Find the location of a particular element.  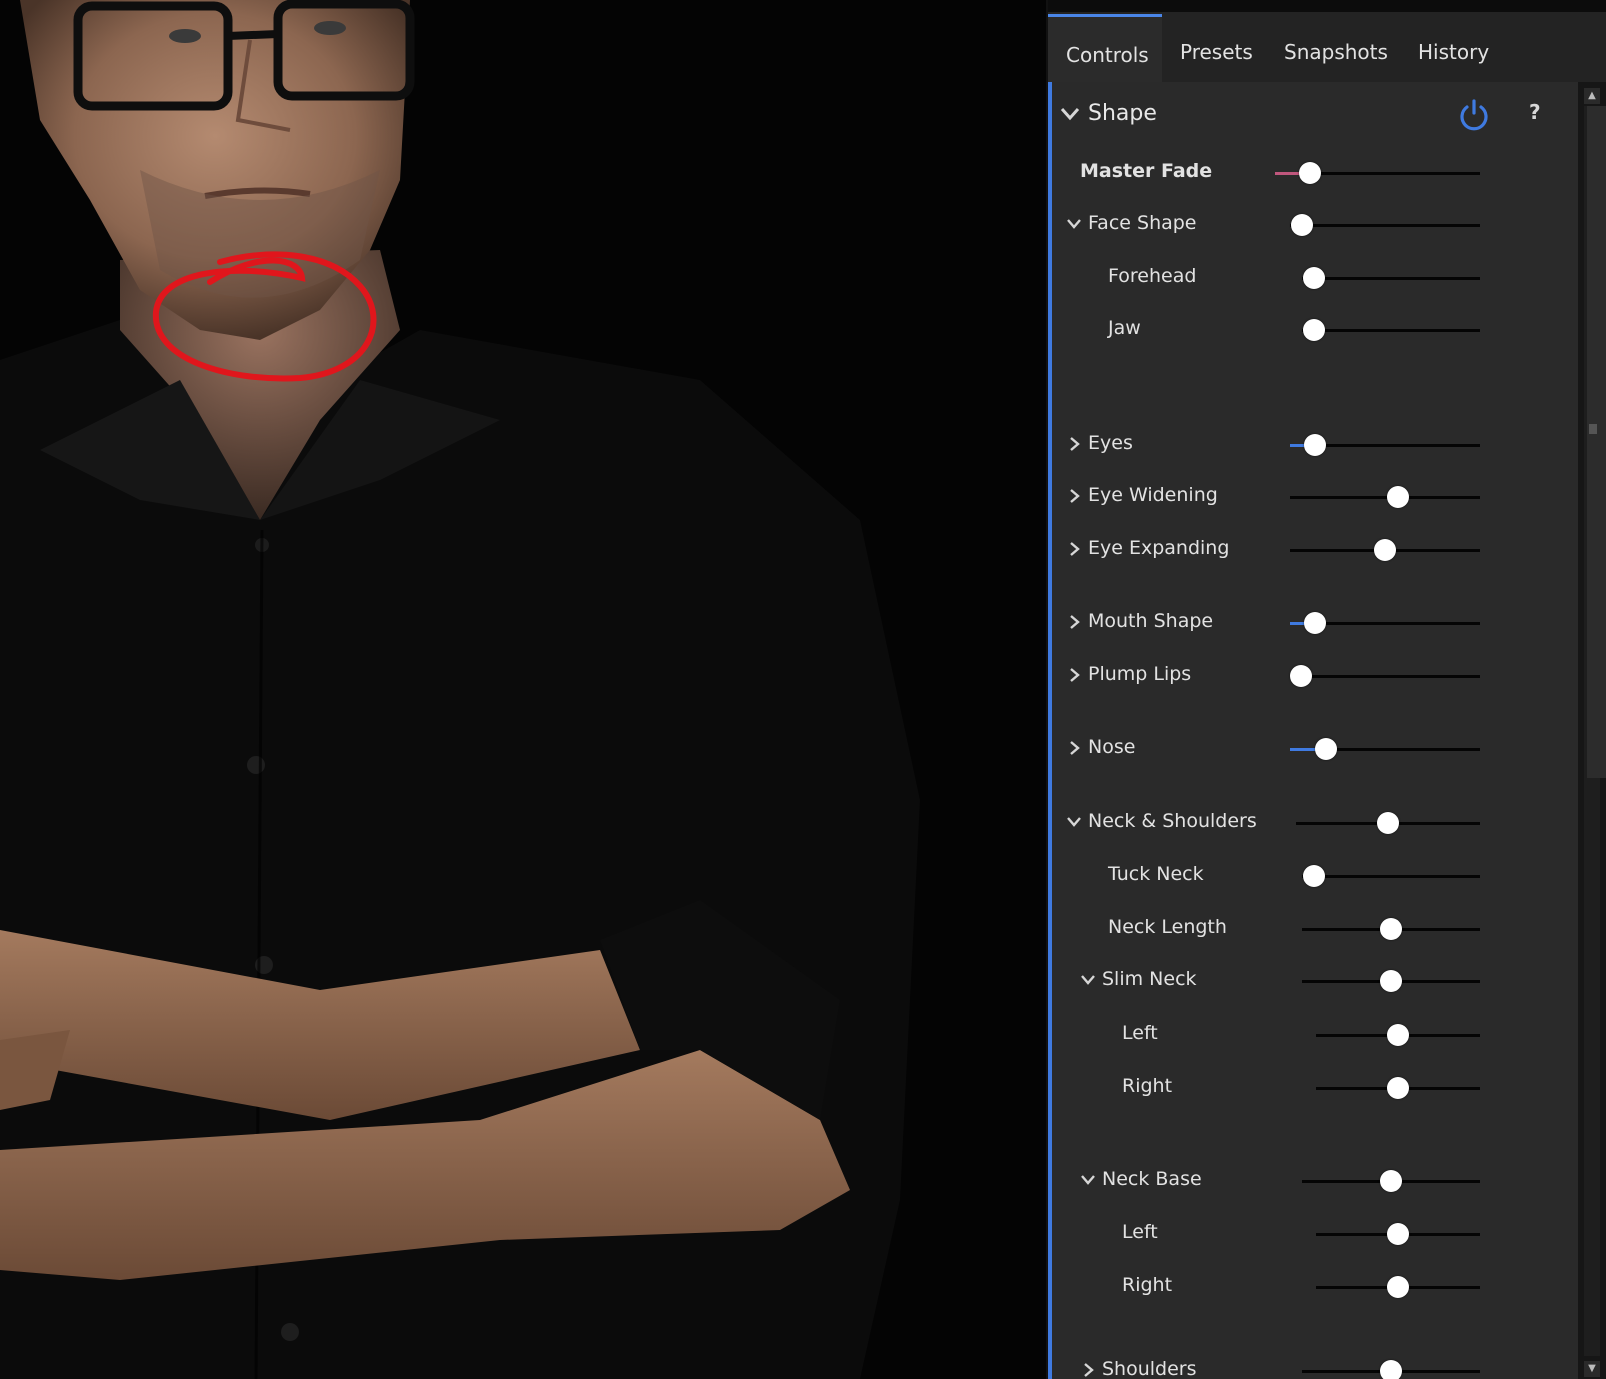

slider-label: Eyes is located at coordinates (1110, 443).